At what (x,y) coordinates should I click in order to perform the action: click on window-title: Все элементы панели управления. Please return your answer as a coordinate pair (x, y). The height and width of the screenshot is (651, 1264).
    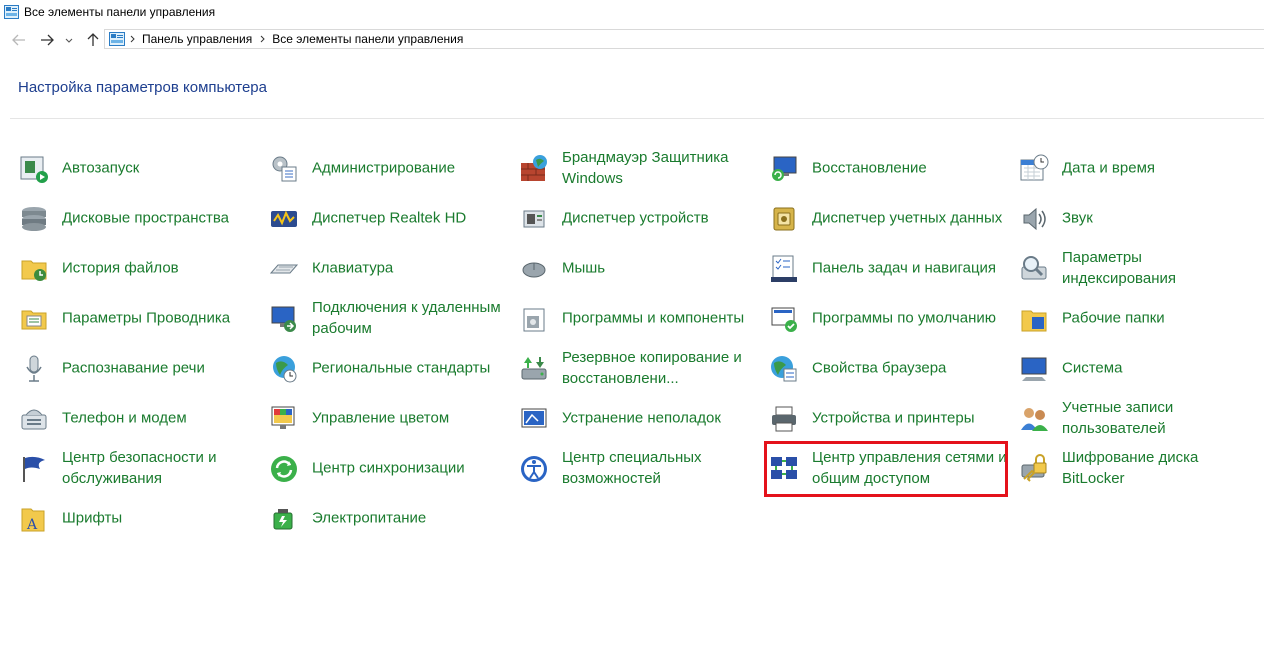
    Looking at the image, I should click on (120, 12).